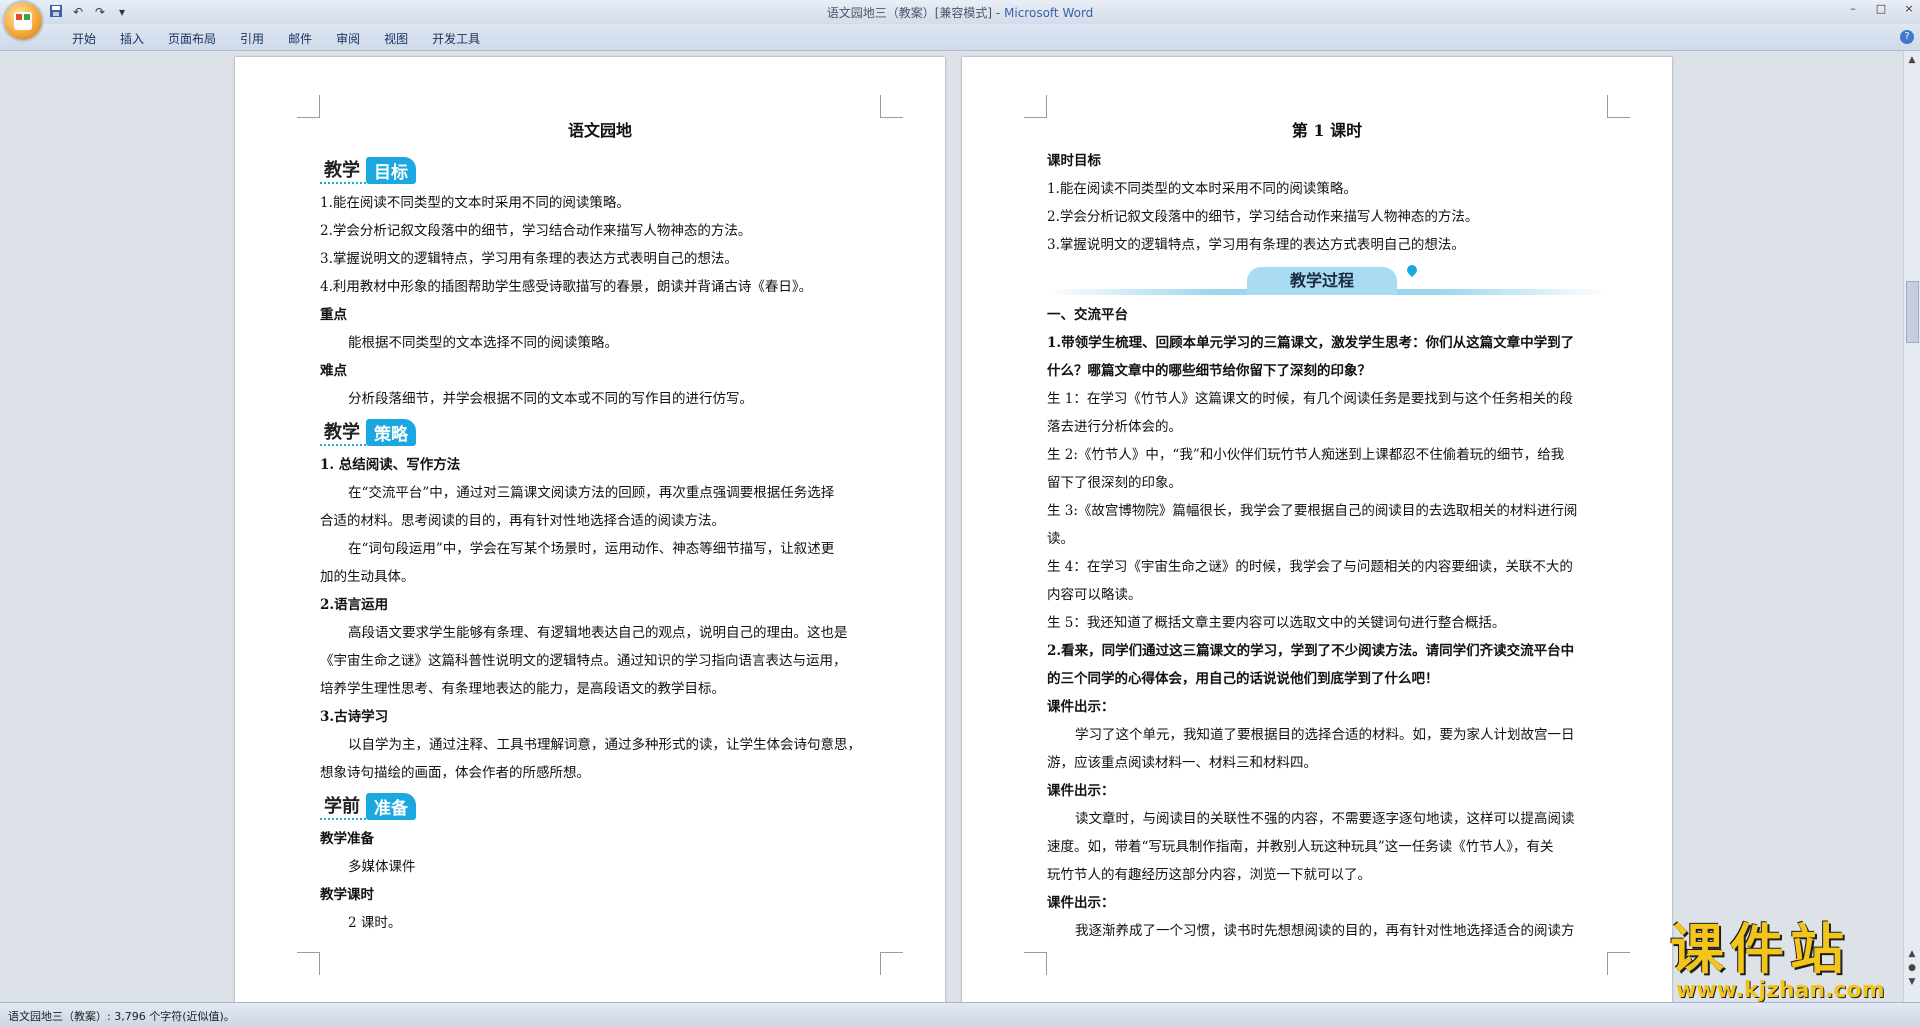 This screenshot has width=1920, height=1026. What do you see at coordinates (391, 170) in the screenshot?
I see `banner-tag: 目标` at bounding box center [391, 170].